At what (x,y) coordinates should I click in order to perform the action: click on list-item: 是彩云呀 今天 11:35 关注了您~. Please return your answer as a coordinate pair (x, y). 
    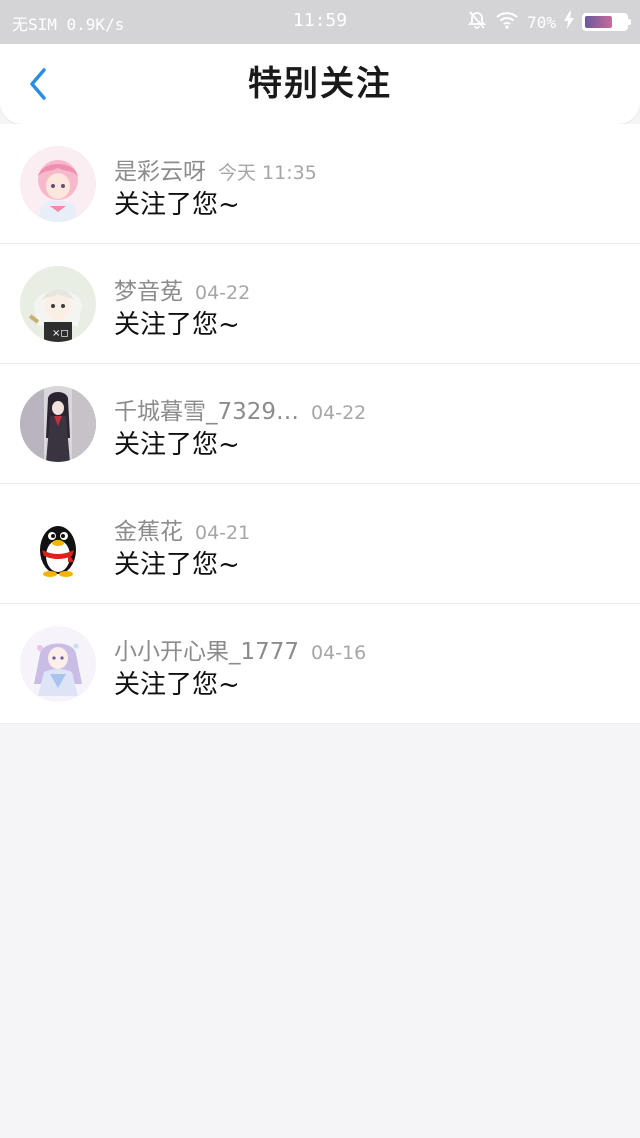
    Looking at the image, I should click on (320, 184).